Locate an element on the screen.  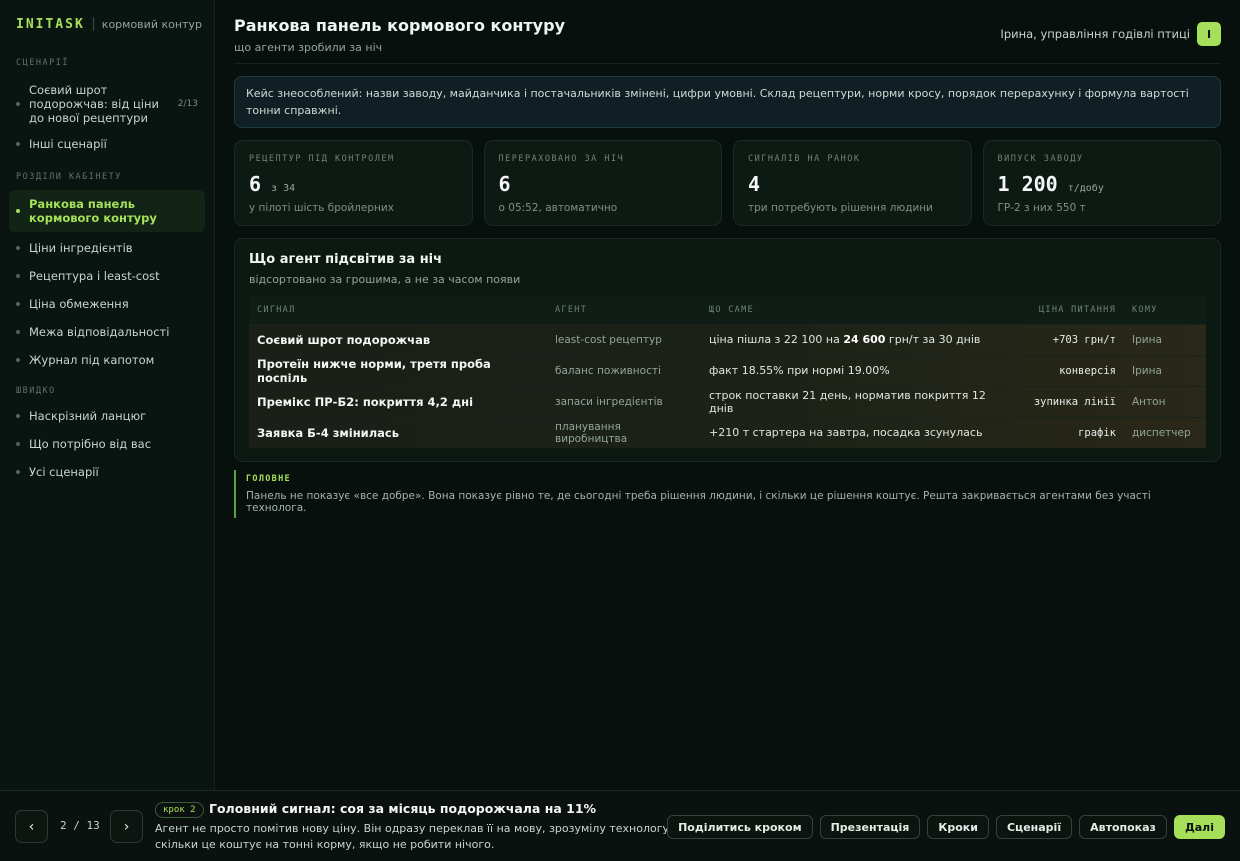
sidebar-item-label: Журнал під капотом is located at coordinates (92, 360).